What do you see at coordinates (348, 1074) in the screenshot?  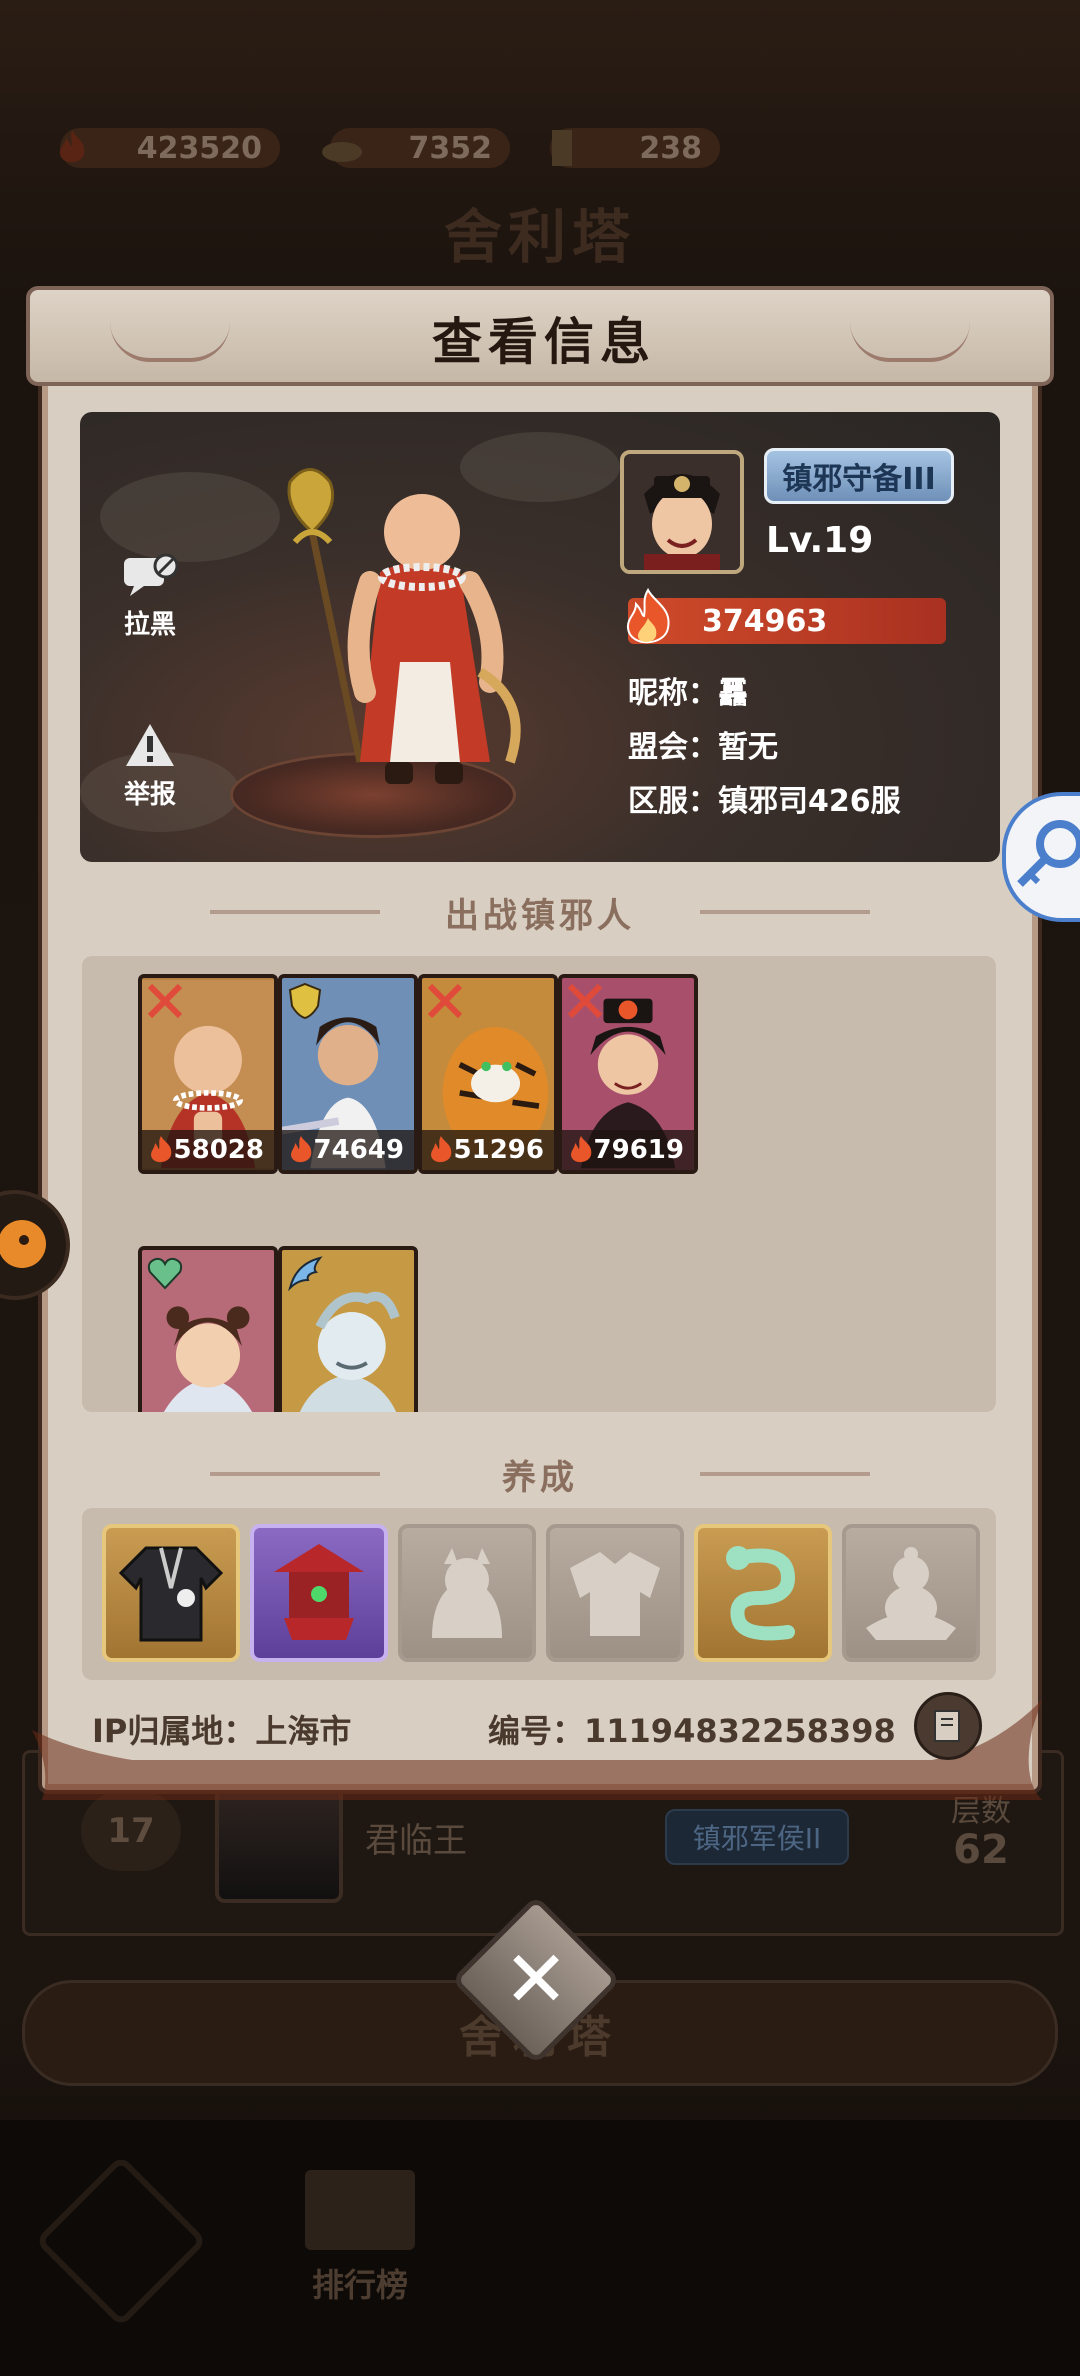 I see `hero-card: 74649` at bounding box center [348, 1074].